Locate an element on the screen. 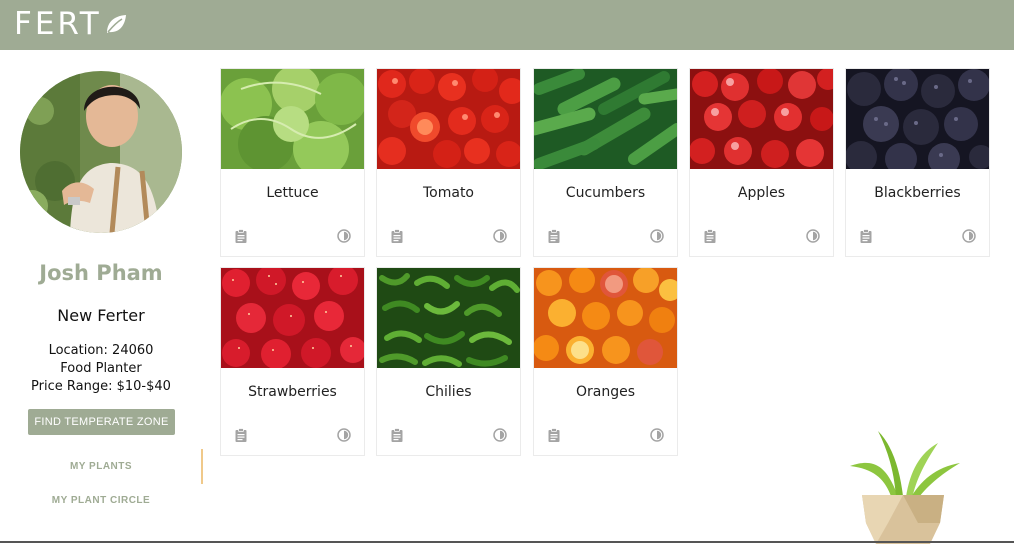 This screenshot has height=549, width=1024. profile-price-range: Price Range: $10-$40 is located at coordinates (101, 386).